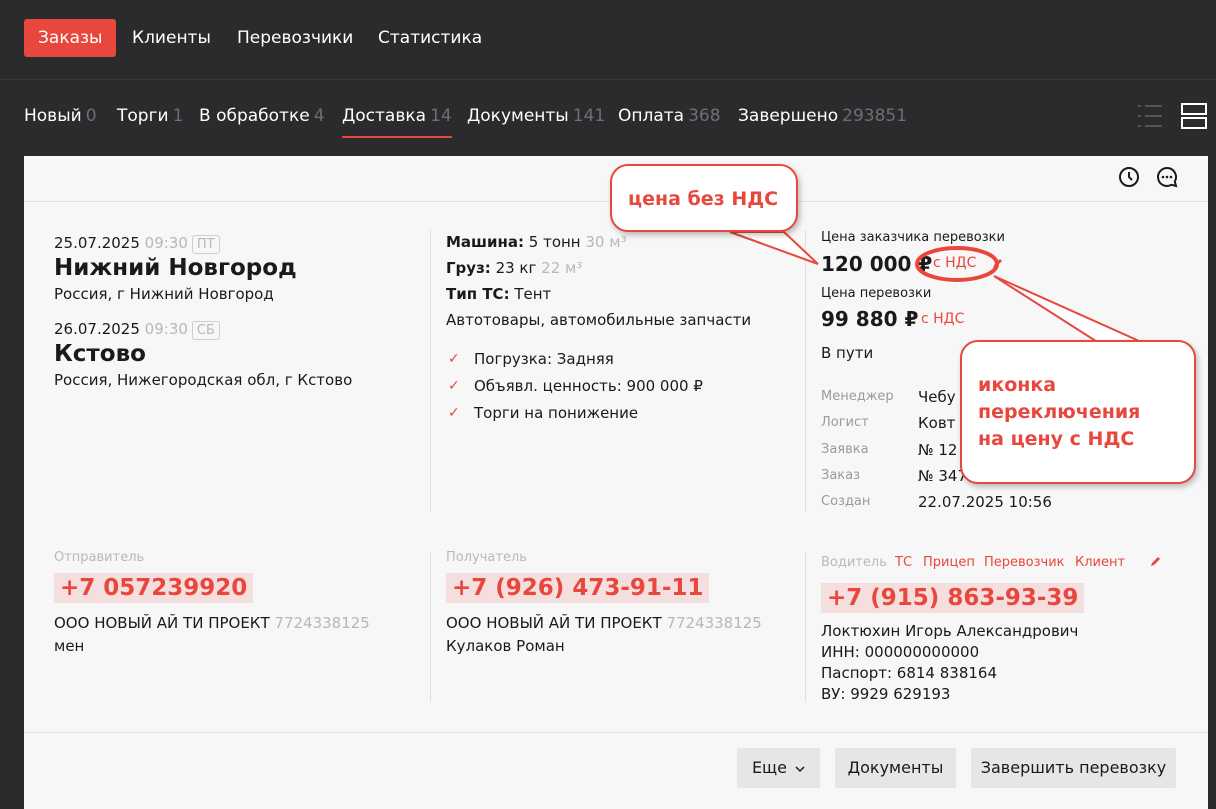  Describe the element at coordinates (518, 116) in the screenshot. I see `tab-label: Документы` at that location.